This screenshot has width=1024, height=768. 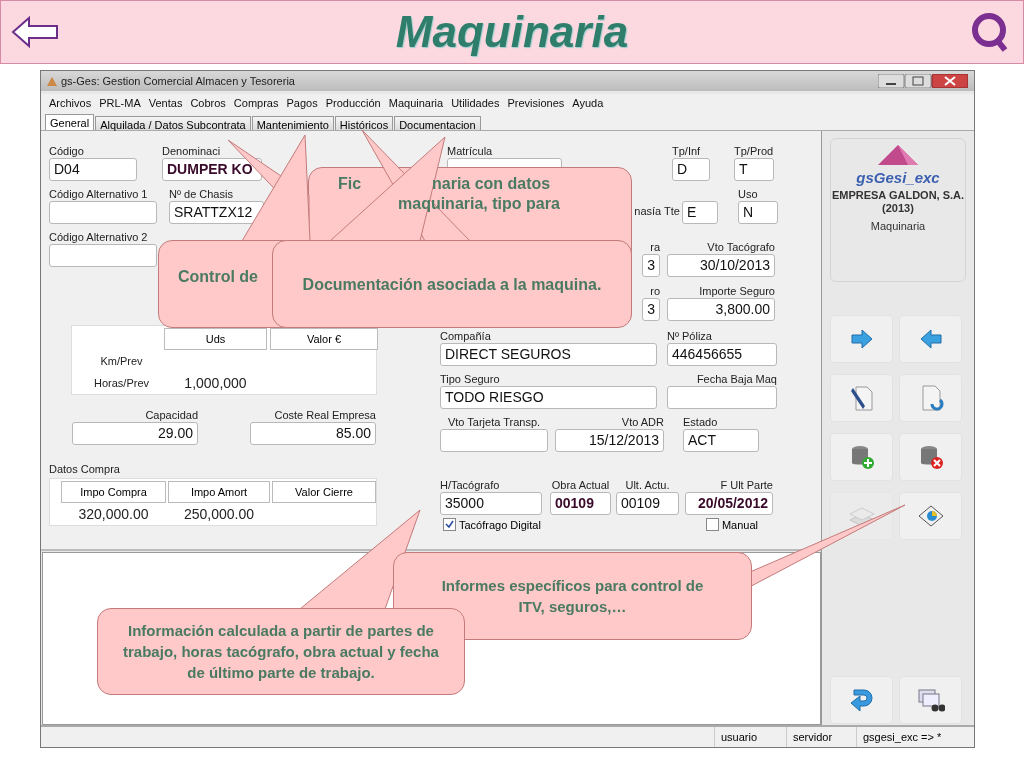 I want to click on company-name: EMPRESA GALDON, S.A., so click(x=898, y=195).